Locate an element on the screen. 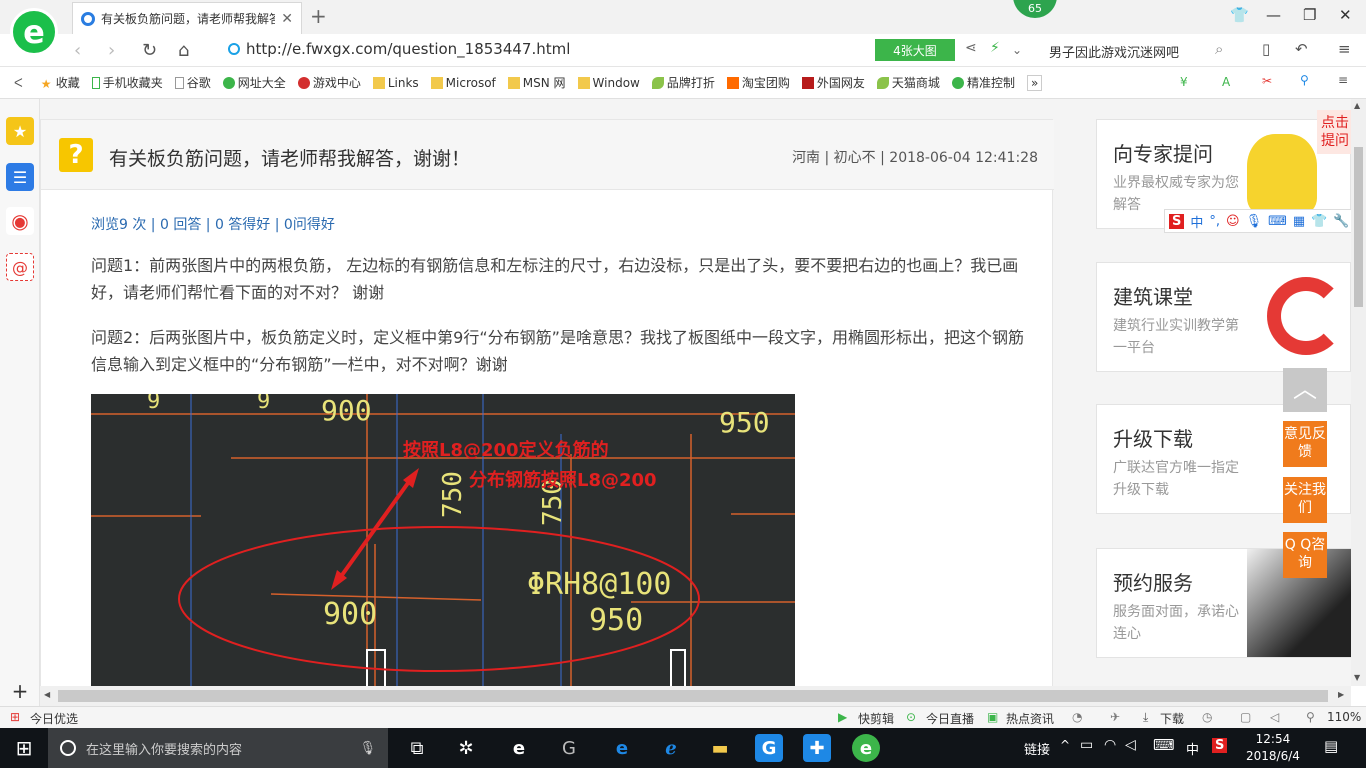 This screenshot has width=1366, height=768. bookmark-google: 谷歌 is located at coordinates (192, 82).